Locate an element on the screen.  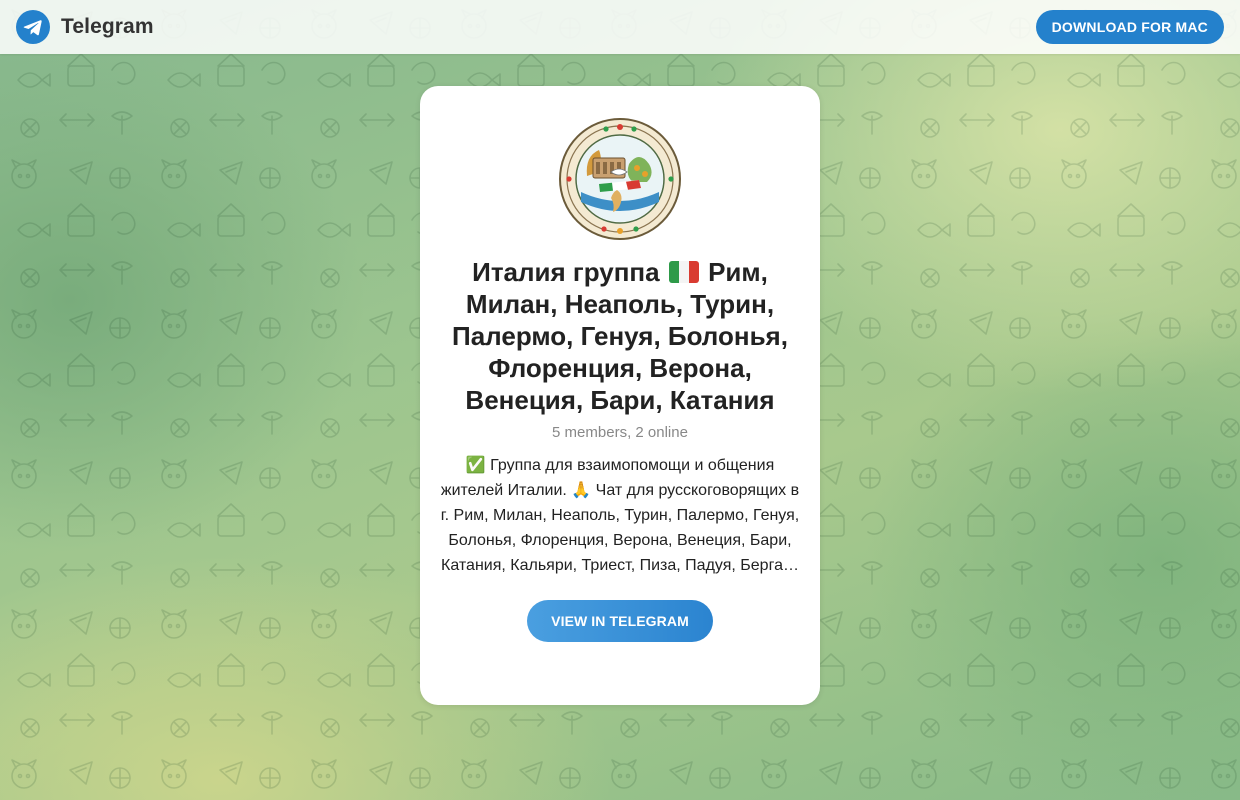
telegram-plane-icon is located at coordinates (33, 27).